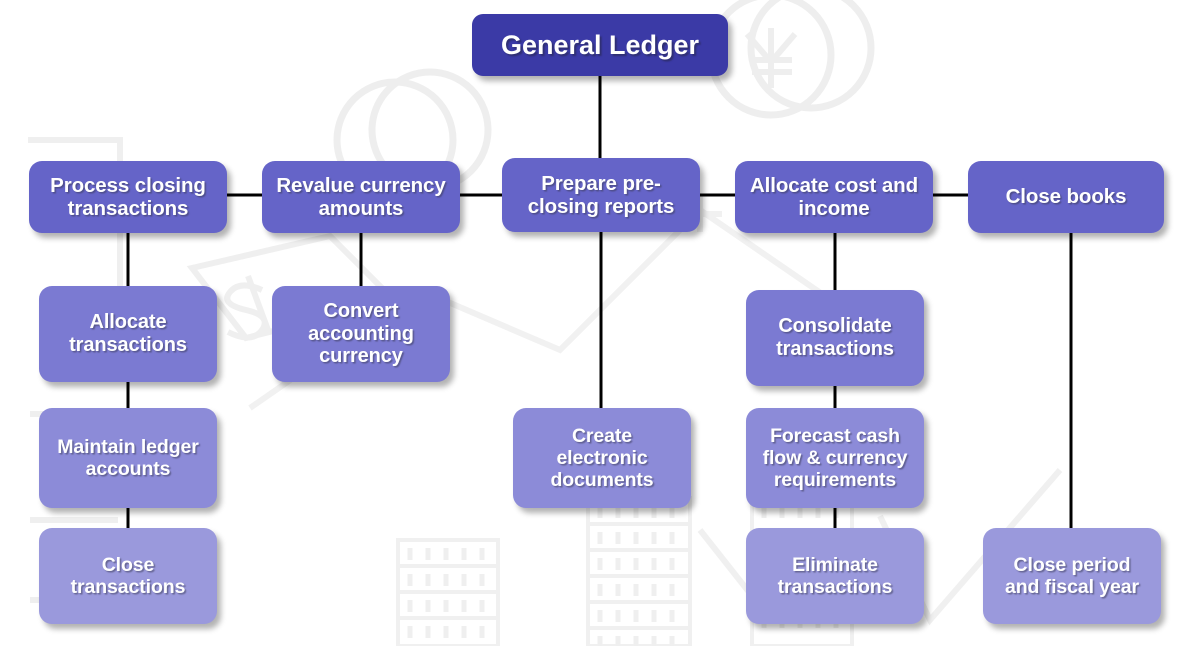  I want to click on node-revalue-currency-amounts-label: Revalue currency amounts, so click(361, 196).